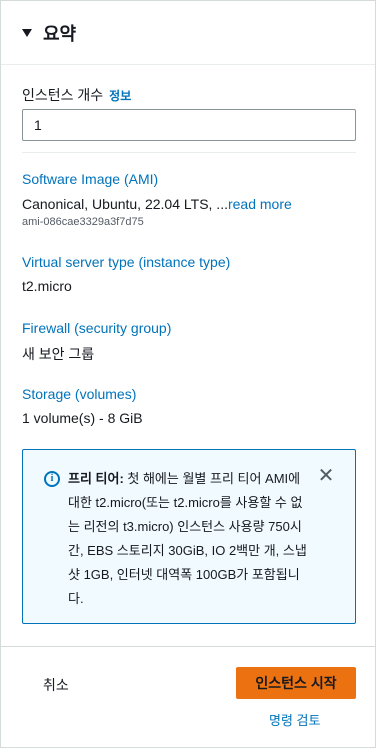 The height and width of the screenshot is (748, 376). Describe the element at coordinates (60, 33) in the screenshot. I see `summary-title: 요약` at that location.